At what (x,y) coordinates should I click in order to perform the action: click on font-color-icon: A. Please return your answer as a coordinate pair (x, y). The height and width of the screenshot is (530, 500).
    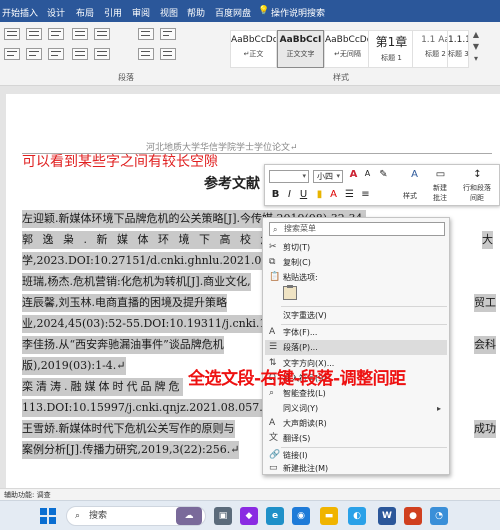
    Looking at the image, I should click on (333, 194).